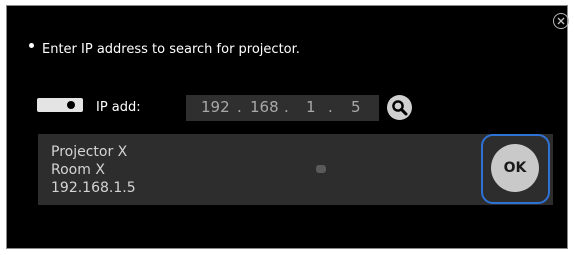 This screenshot has width=574, height=255. What do you see at coordinates (60, 105) in the screenshot?
I see `projector-icon` at bounding box center [60, 105].